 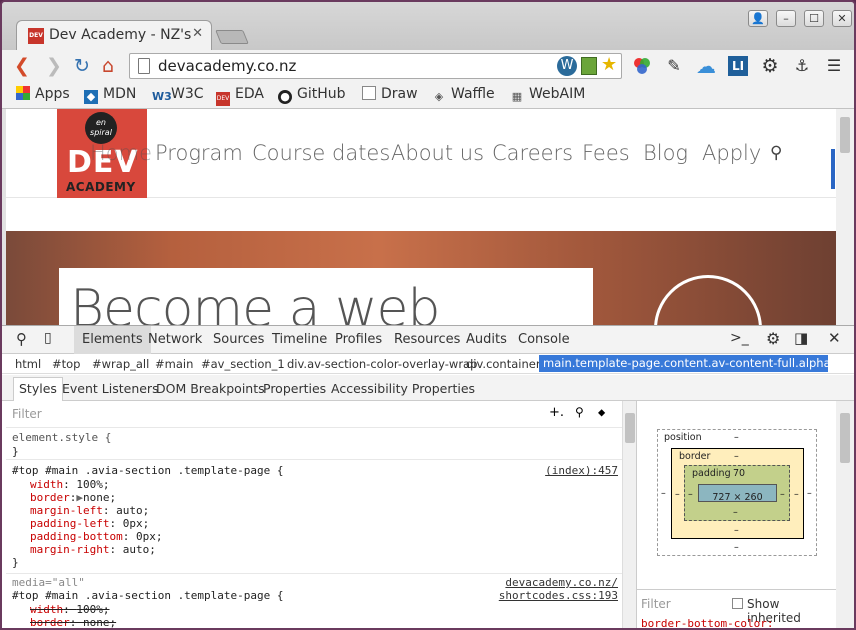 I want to click on nav-apply: Apply, so click(x=731, y=153).